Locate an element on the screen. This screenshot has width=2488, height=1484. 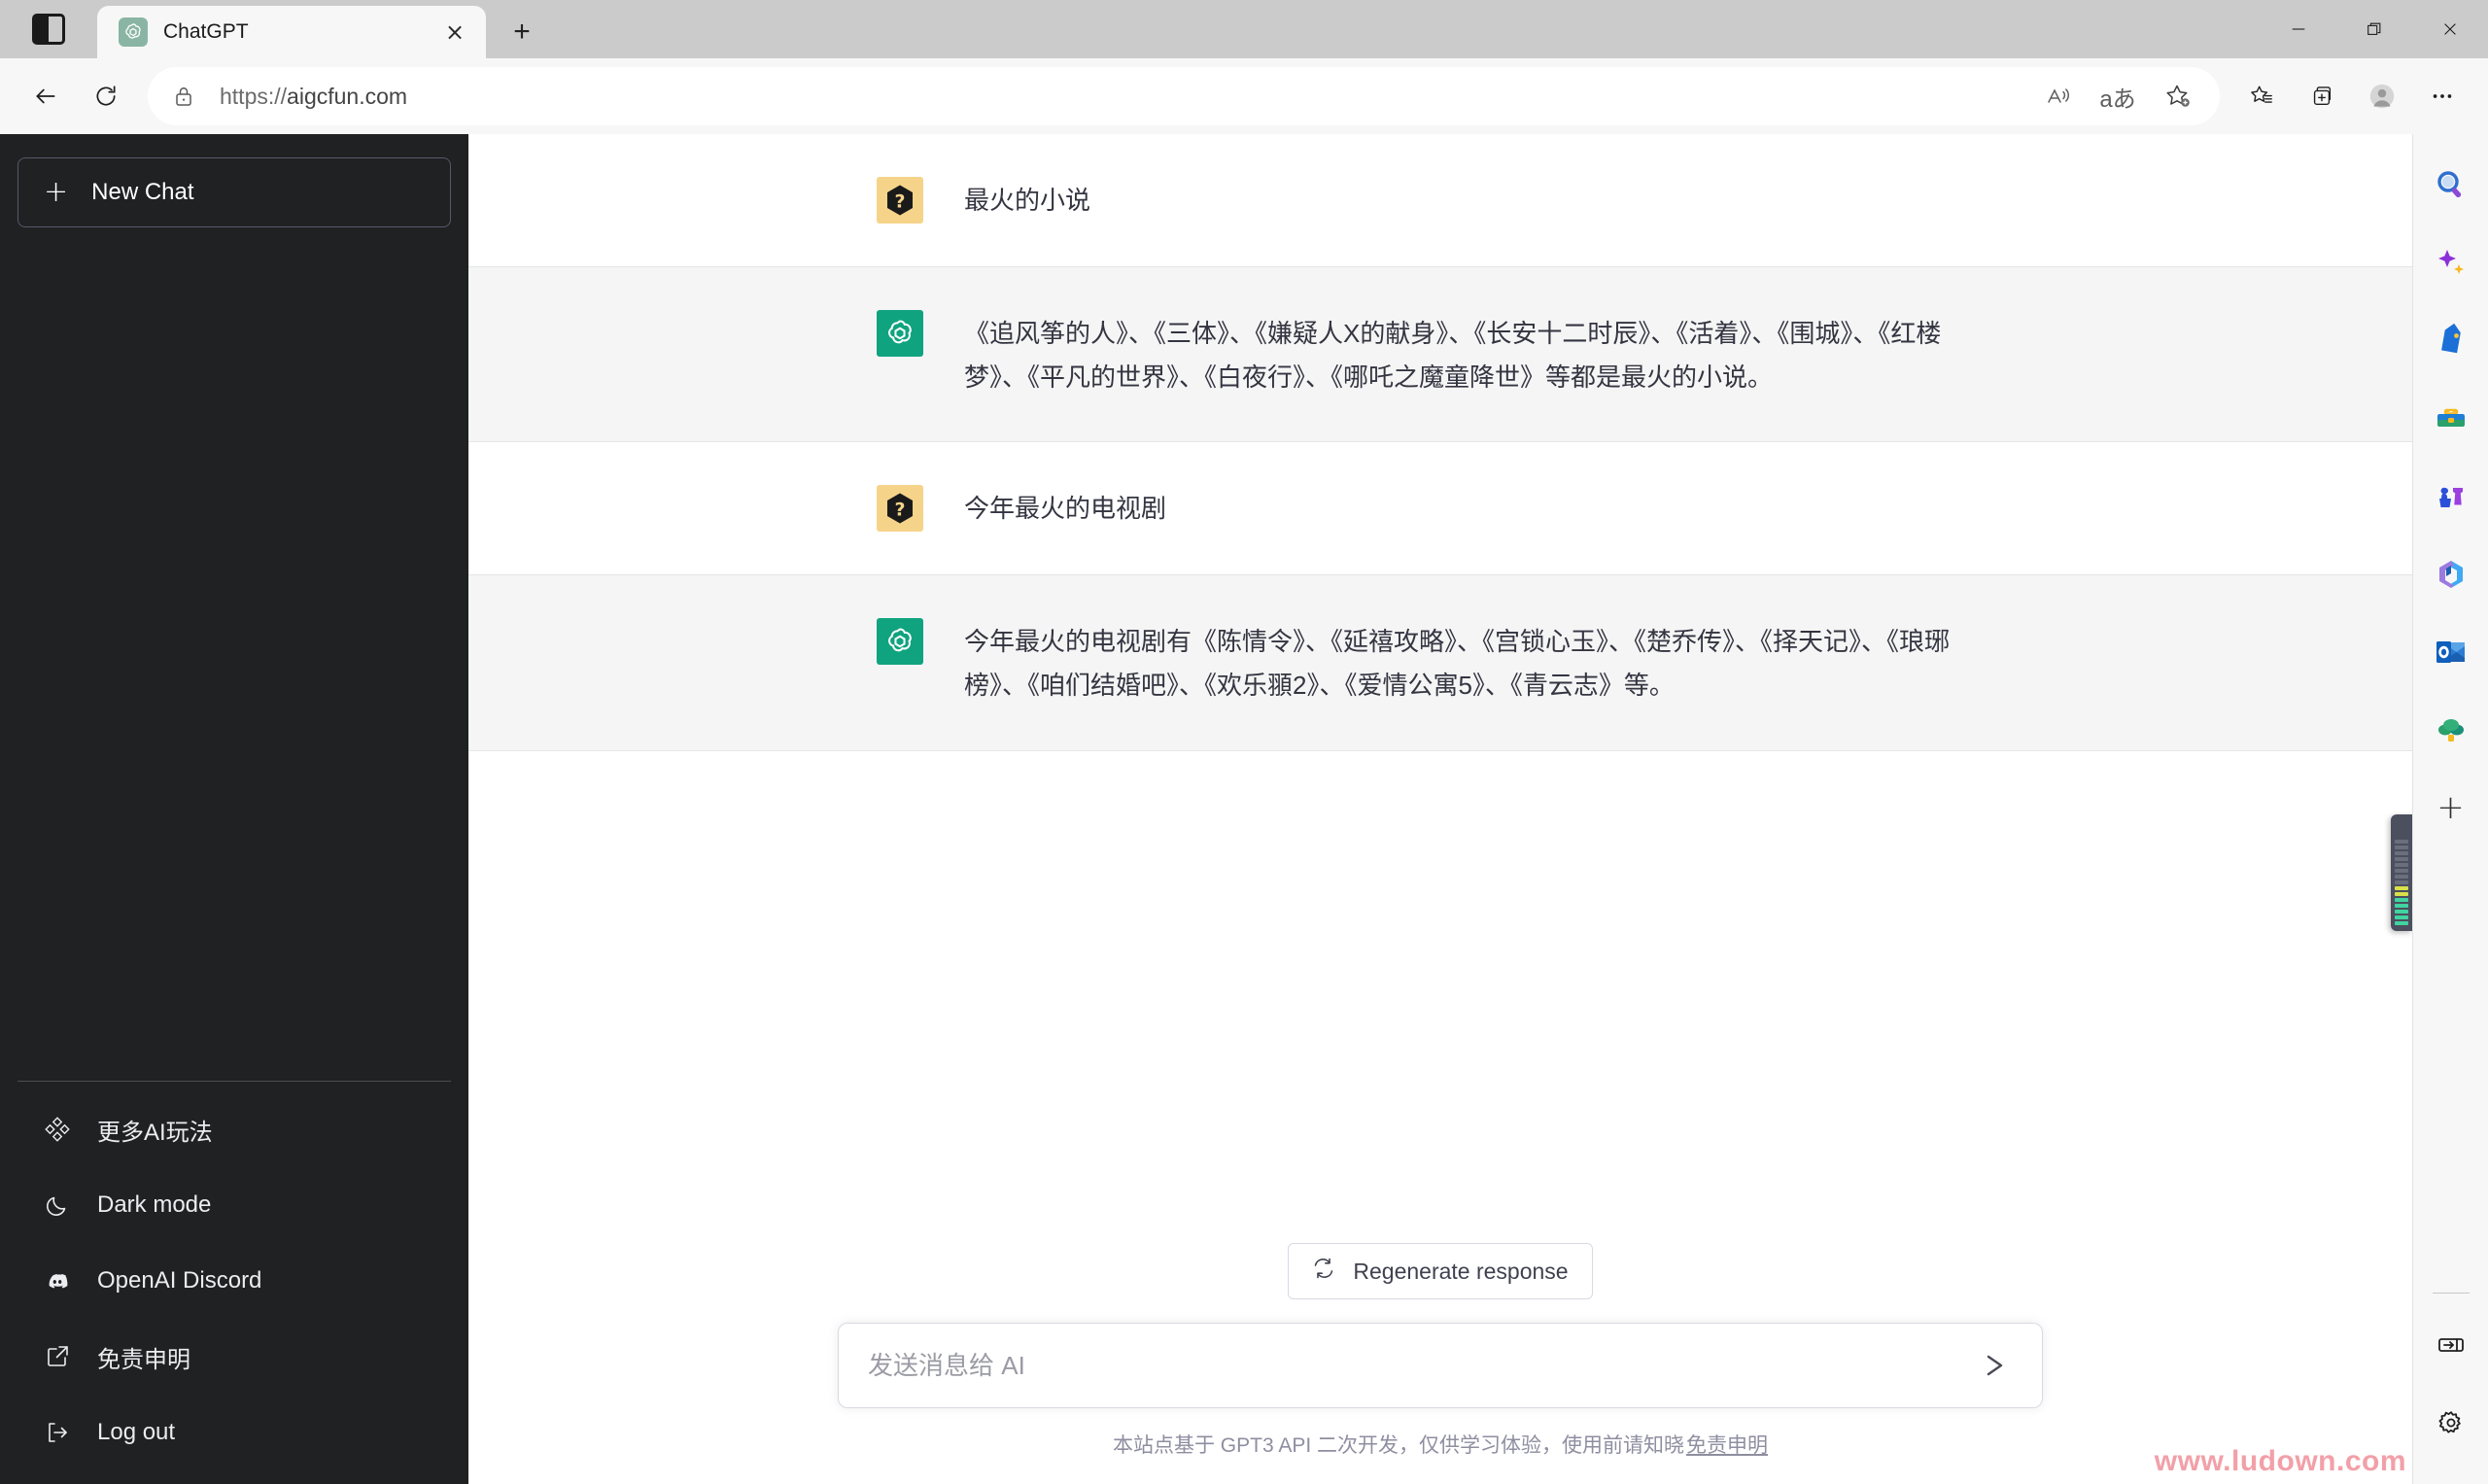
message-text: 最火的小说 is located at coordinates (1027, 200).